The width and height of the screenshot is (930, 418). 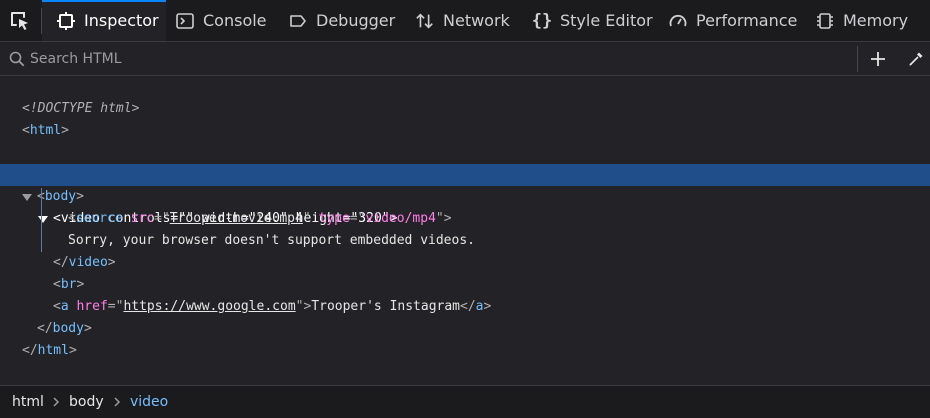 I want to click on element-picker-icon, so click(x=19, y=20).